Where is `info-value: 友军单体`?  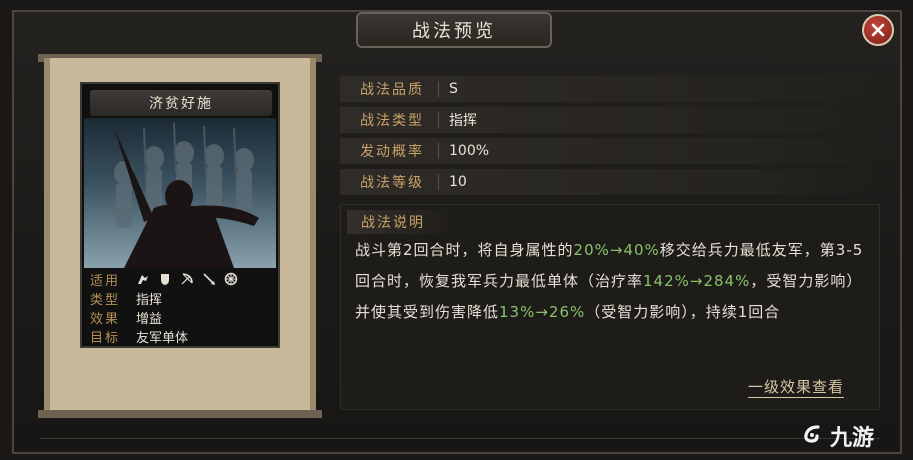 info-value: 友军单体 is located at coordinates (162, 338).